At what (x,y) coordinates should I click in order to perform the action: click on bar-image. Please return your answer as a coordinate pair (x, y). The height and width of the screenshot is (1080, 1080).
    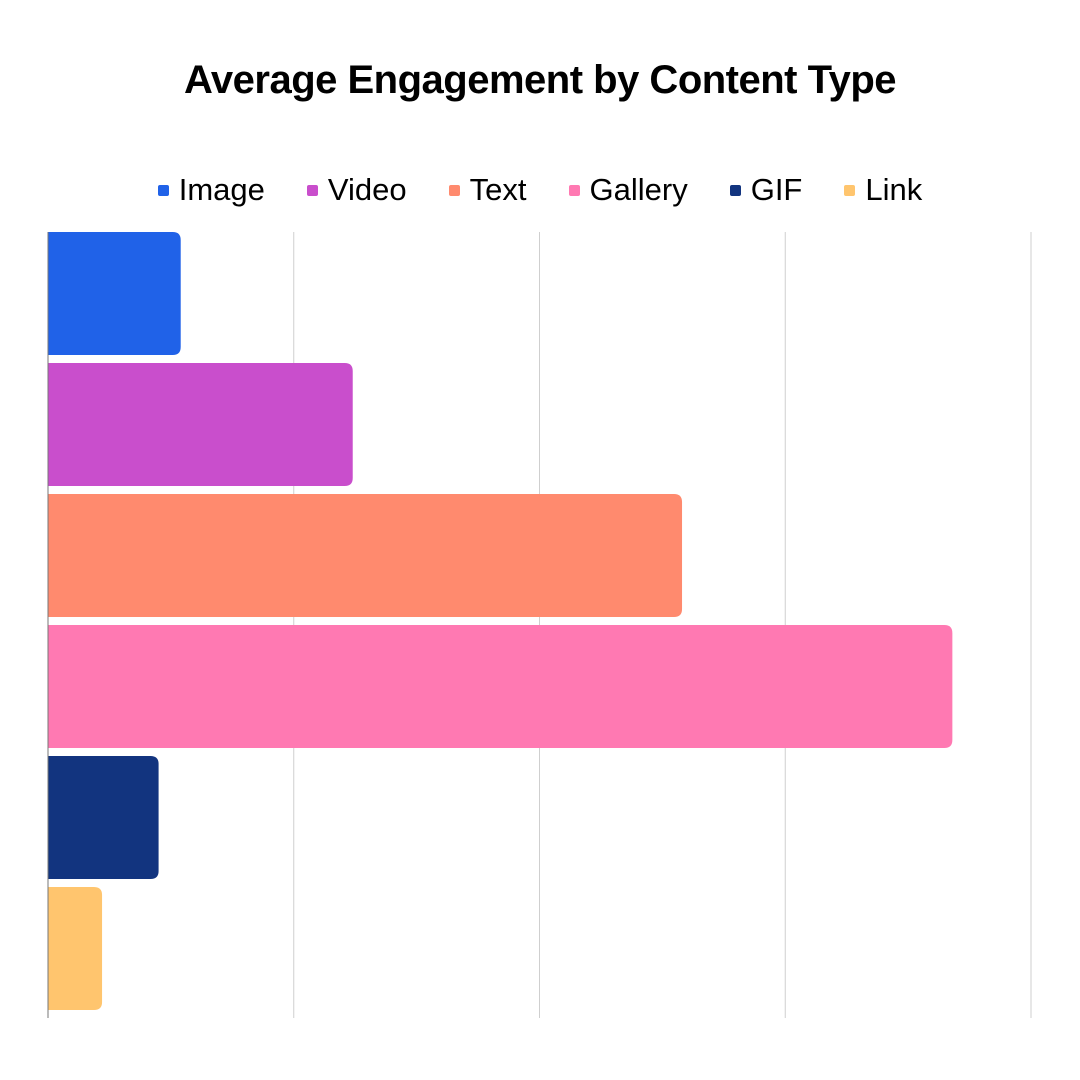
    Looking at the image, I should click on (114, 293).